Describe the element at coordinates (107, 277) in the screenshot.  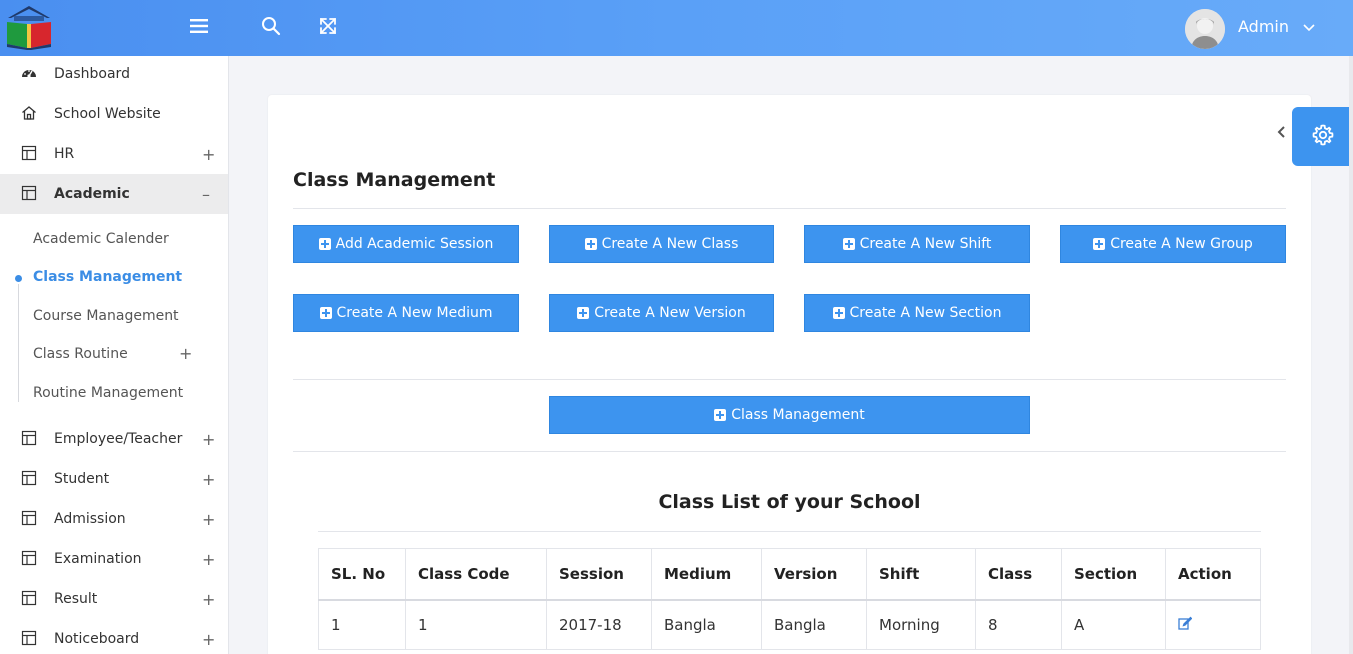
I see `submenu-item-class-management: Class Management` at that location.